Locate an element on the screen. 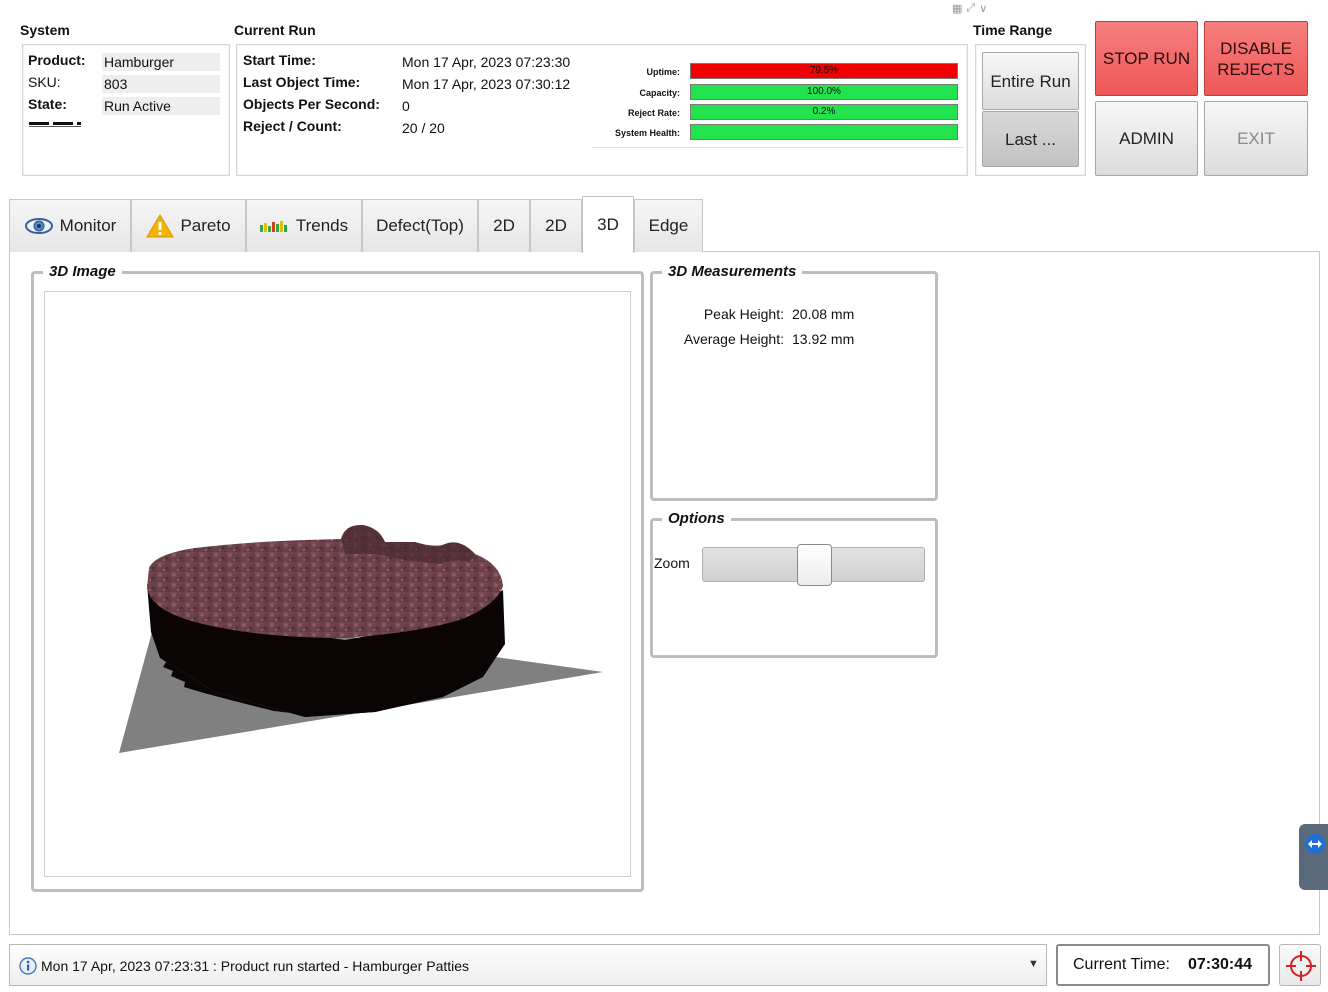  options-group is located at coordinates (794, 588).